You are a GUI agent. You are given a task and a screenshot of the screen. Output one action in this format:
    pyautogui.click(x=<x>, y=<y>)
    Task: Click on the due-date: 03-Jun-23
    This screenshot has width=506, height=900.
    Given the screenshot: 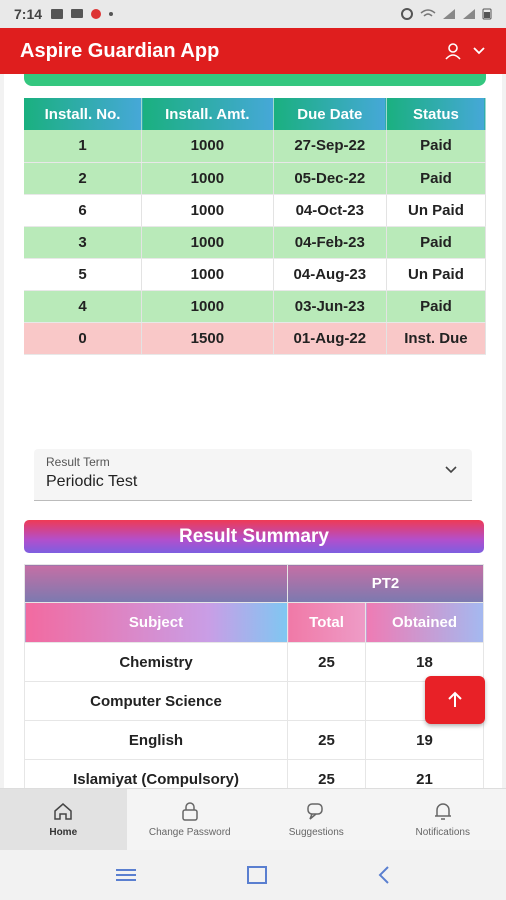 What is the action you would take?
    pyautogui.click(x=330, y=306)
    